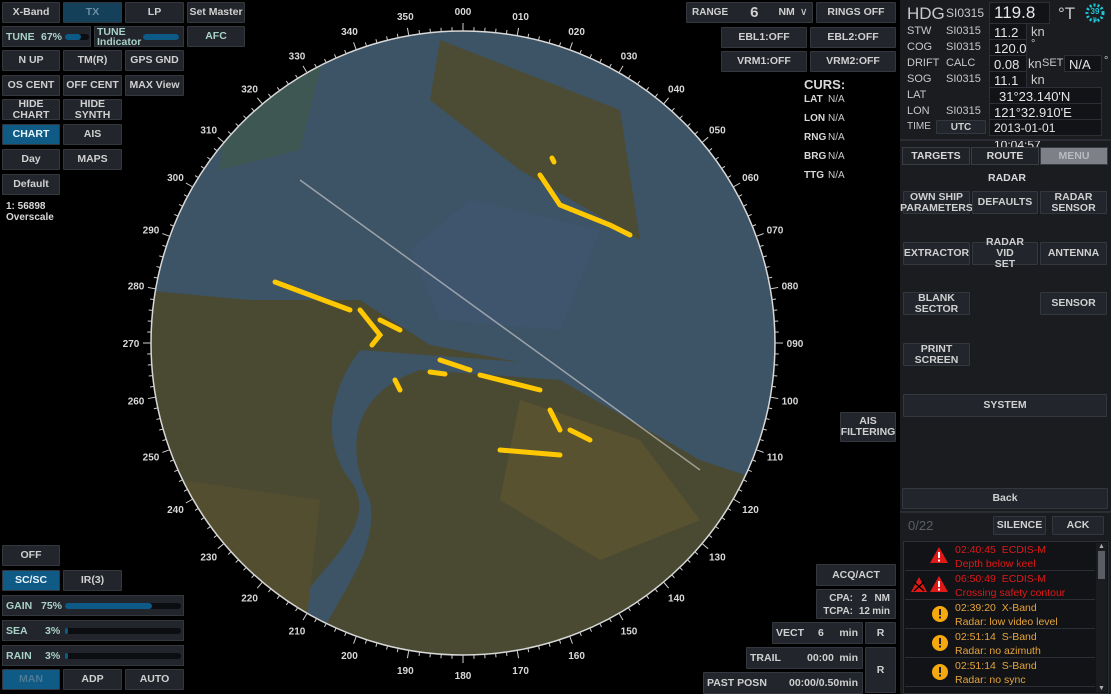 The image size is (1111, 694). What do you see at coordinates (1101, 688) in the screenshot?
I see `scroll-down-icon: ▼` at bounding box center [1101, 688].